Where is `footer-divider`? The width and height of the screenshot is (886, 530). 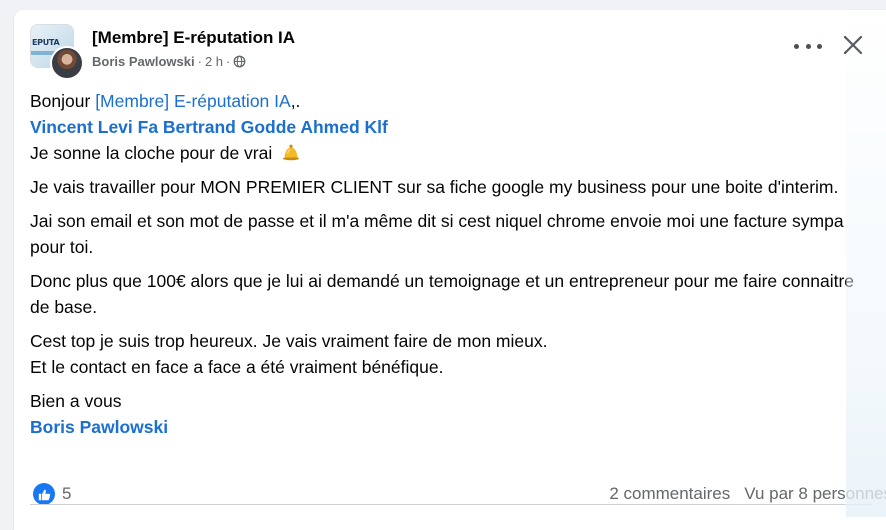 footer-divider is located at coordinates (451, 504).